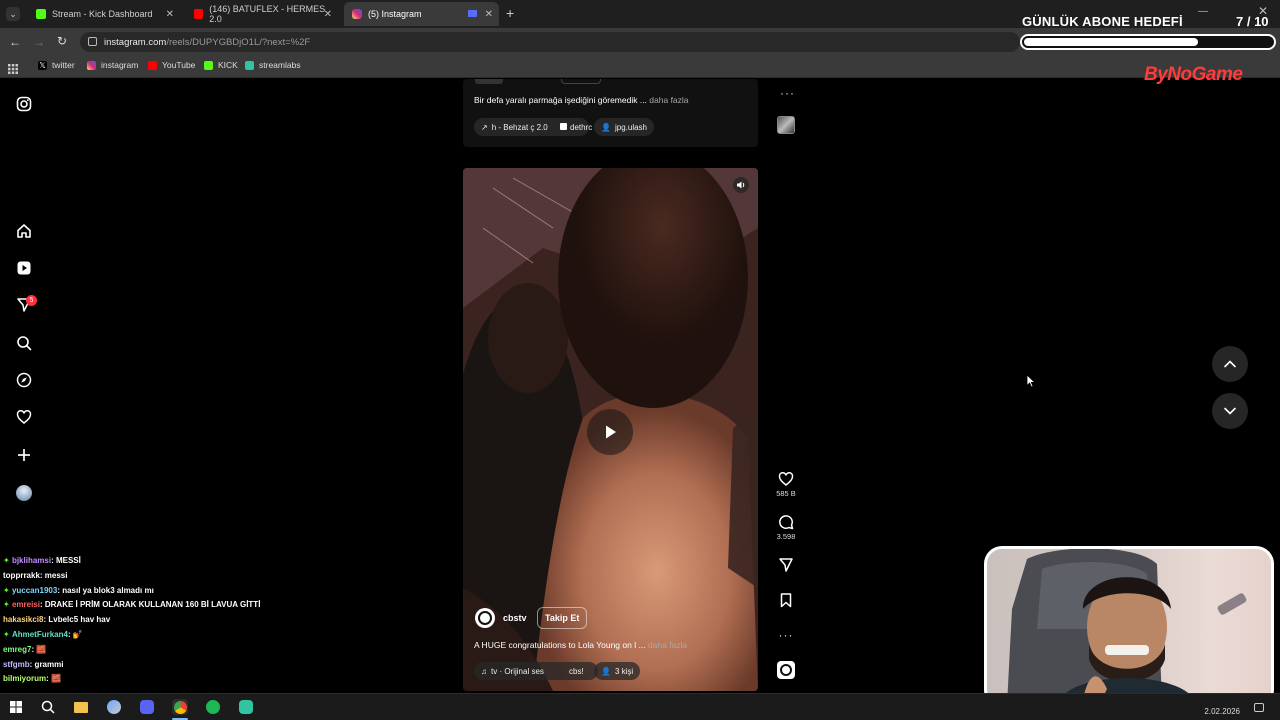  Describe the element at coordinates (77, 620) in the screenshot. I see `chat-text: : Lvbelc5 hav hav` at that location.